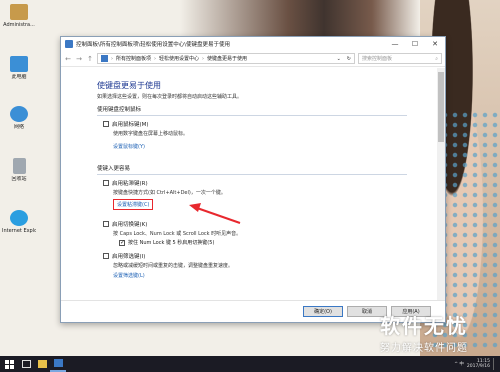 The image size is (500, 372). I want to click on task-view-button, so click(26, 364).